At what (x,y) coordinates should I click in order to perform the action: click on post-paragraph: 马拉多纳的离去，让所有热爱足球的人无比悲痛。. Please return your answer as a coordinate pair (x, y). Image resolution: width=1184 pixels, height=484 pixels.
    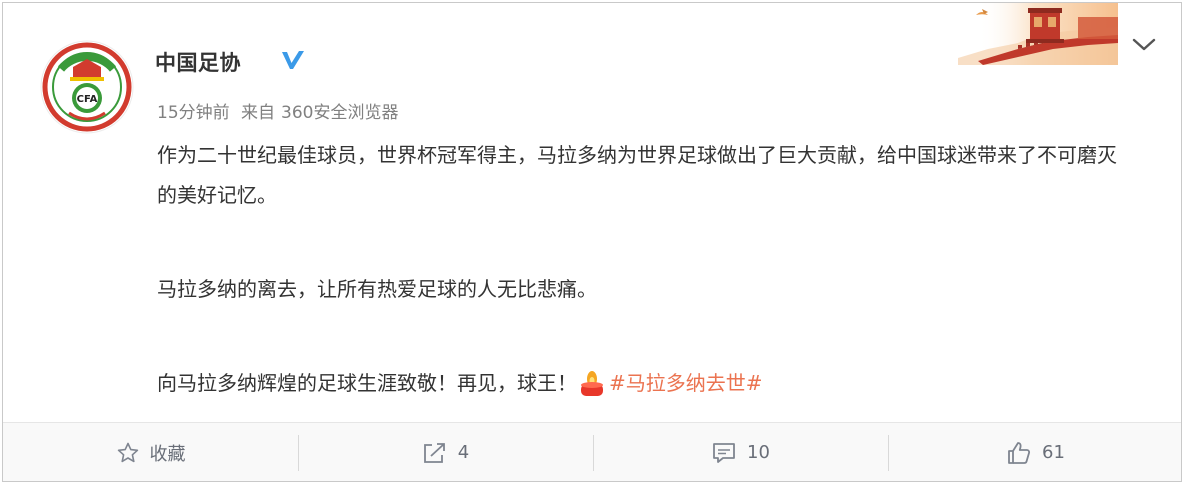
    Looking at the image, I should click on (377, 289).